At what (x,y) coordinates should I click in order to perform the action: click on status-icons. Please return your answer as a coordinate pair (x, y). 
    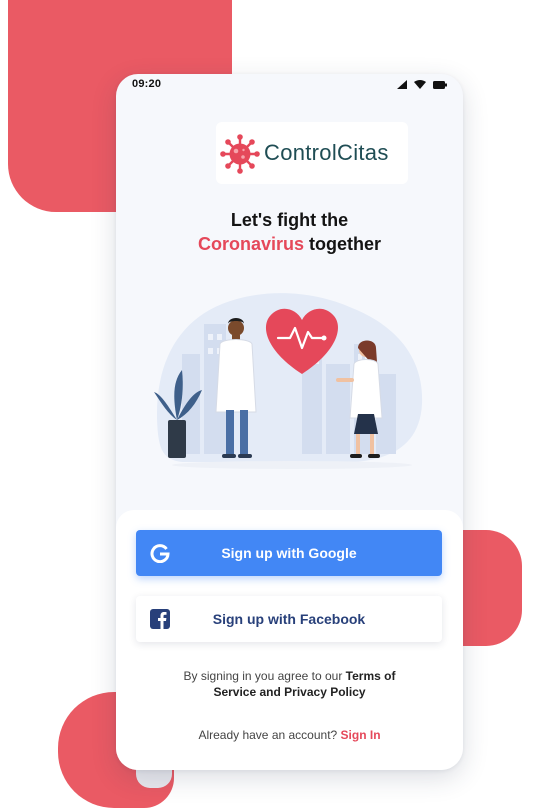
    Looking at the image, I should click on (422, 84).